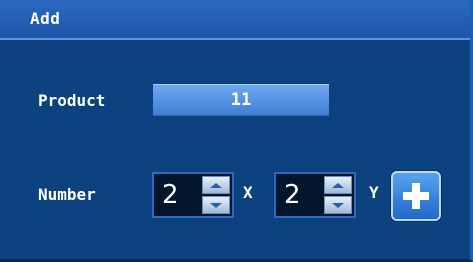  What do you see at coordinates (374, 192) in the screenshot?
I see `y-axis-label: Y` at bounding box center [374, 192].